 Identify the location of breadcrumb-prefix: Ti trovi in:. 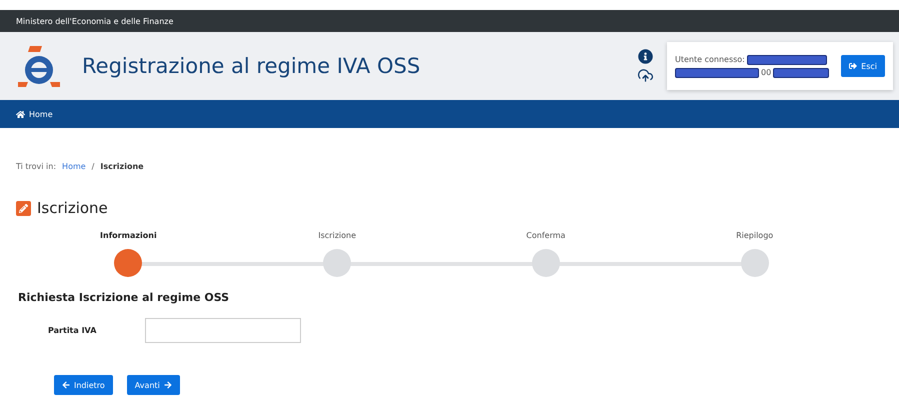
(36, 166).